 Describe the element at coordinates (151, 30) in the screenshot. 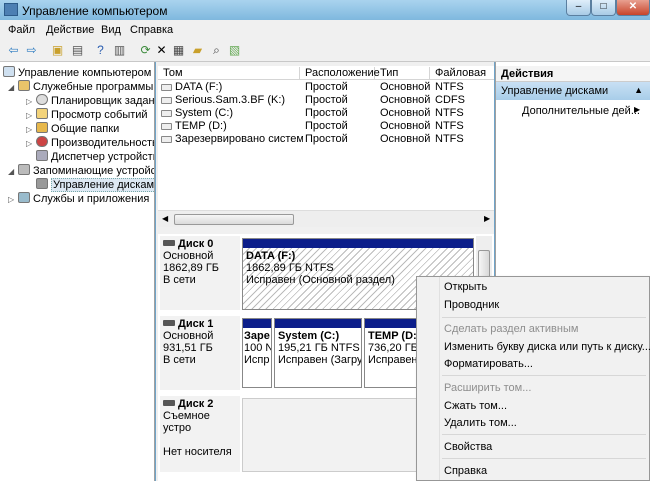

I see `menu-help: Справка` at that location.